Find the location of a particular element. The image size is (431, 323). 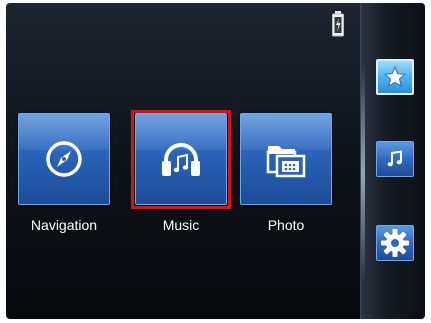

selection-highlight is located at coordinates (181, 159).